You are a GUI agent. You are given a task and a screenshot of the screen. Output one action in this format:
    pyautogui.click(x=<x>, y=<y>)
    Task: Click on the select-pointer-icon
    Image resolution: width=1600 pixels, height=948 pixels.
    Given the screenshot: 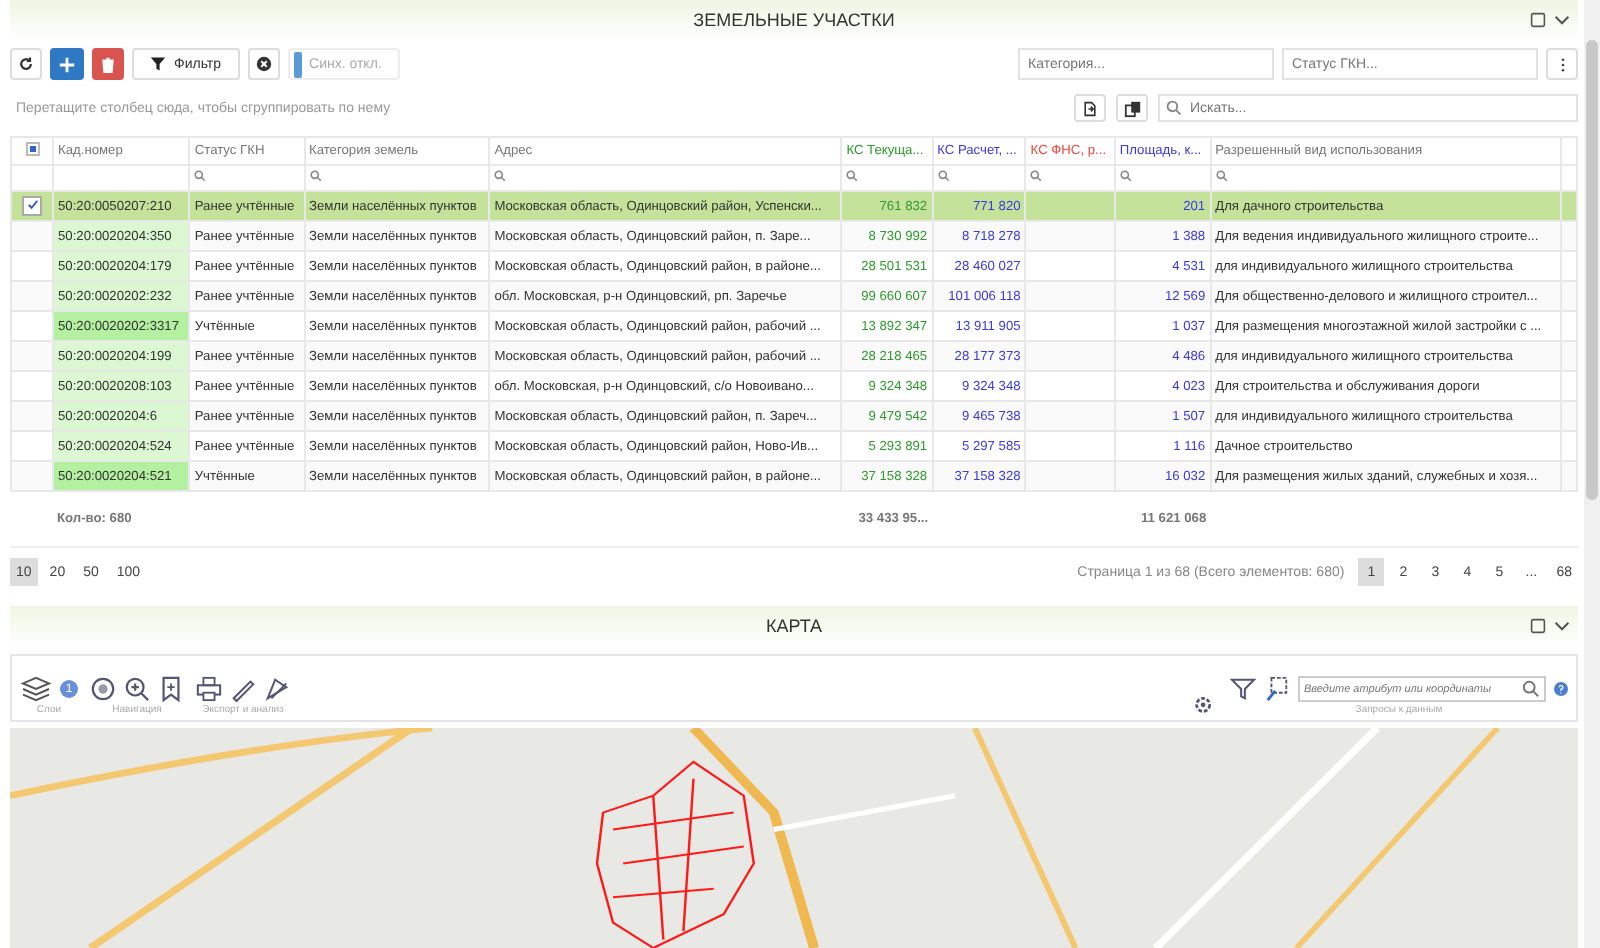 What is the action you would take?
    pyautogui.click(x=1277, y=689)
    